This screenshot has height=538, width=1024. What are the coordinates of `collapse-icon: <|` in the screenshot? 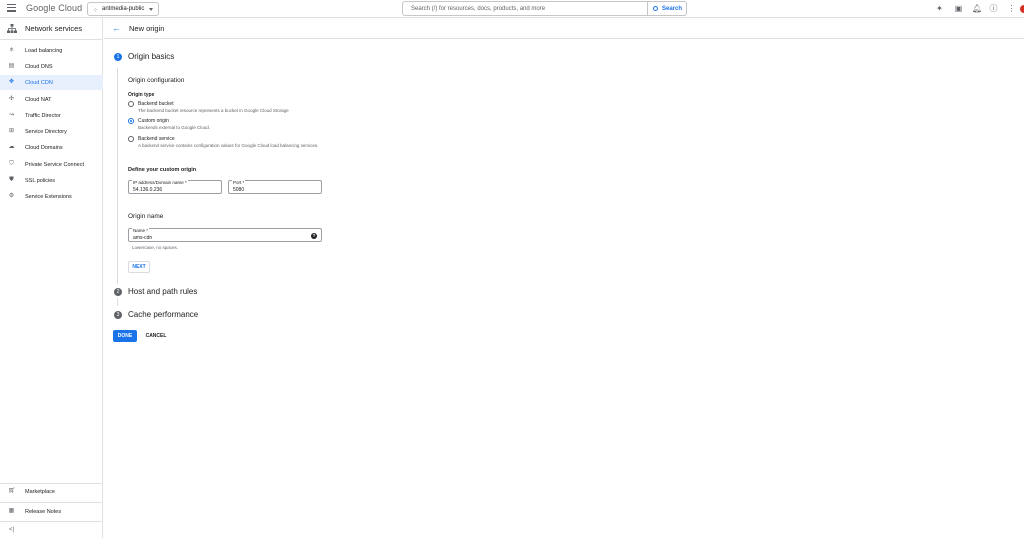 It's located at (11, 530).